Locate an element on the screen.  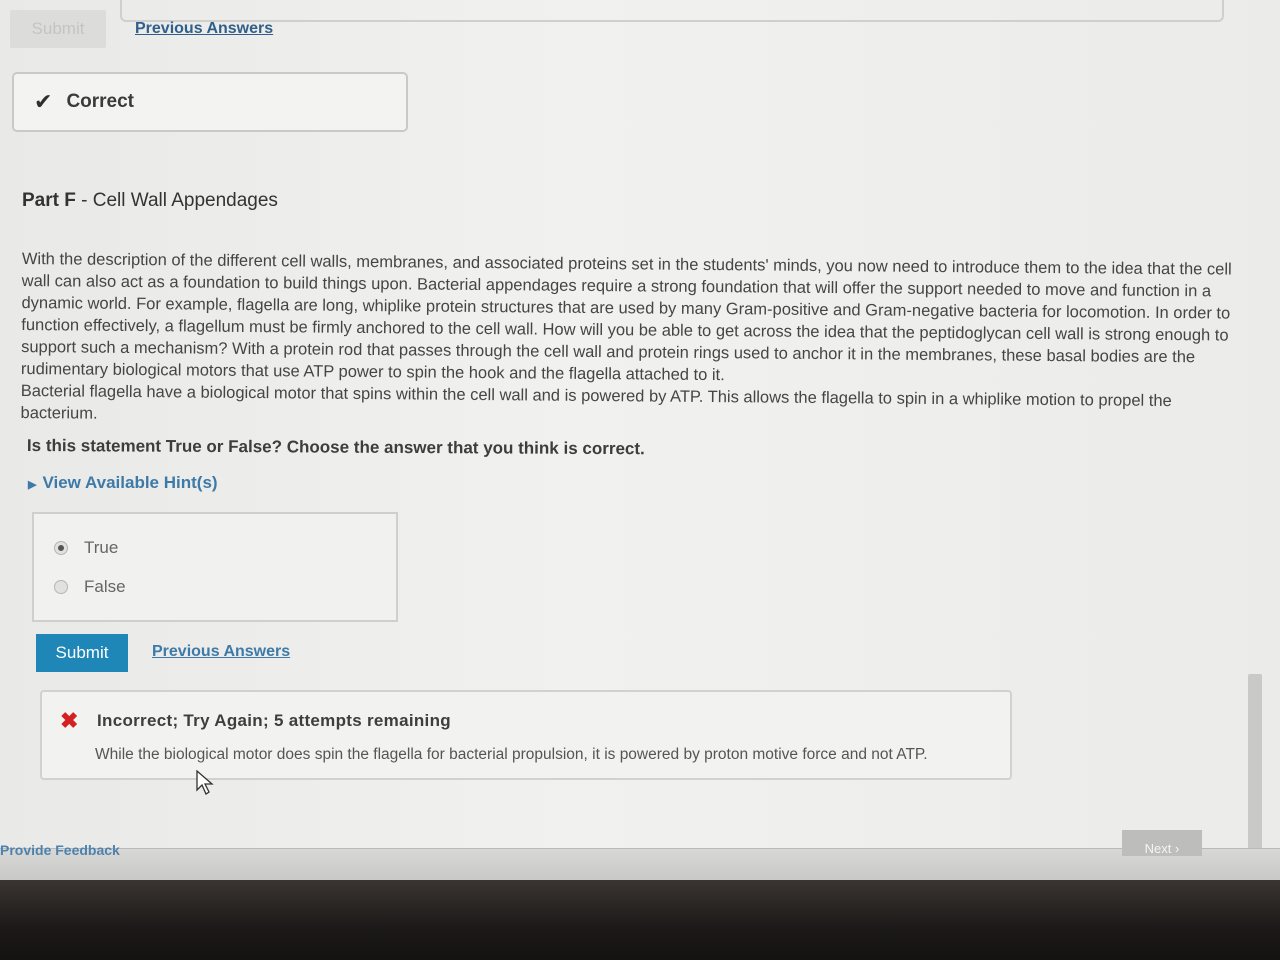
monitor-bottom-edge is located at coordinates (640, 865).